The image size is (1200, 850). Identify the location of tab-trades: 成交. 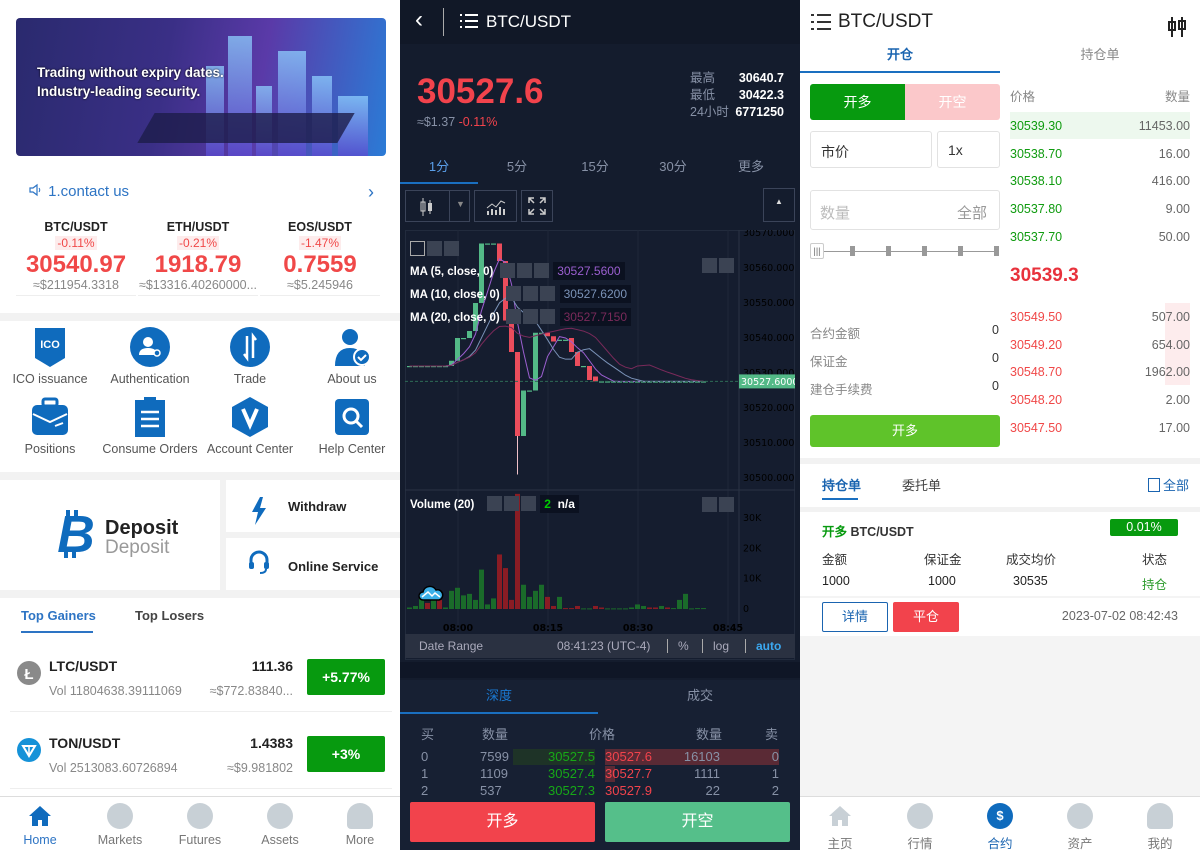
(700, 697).